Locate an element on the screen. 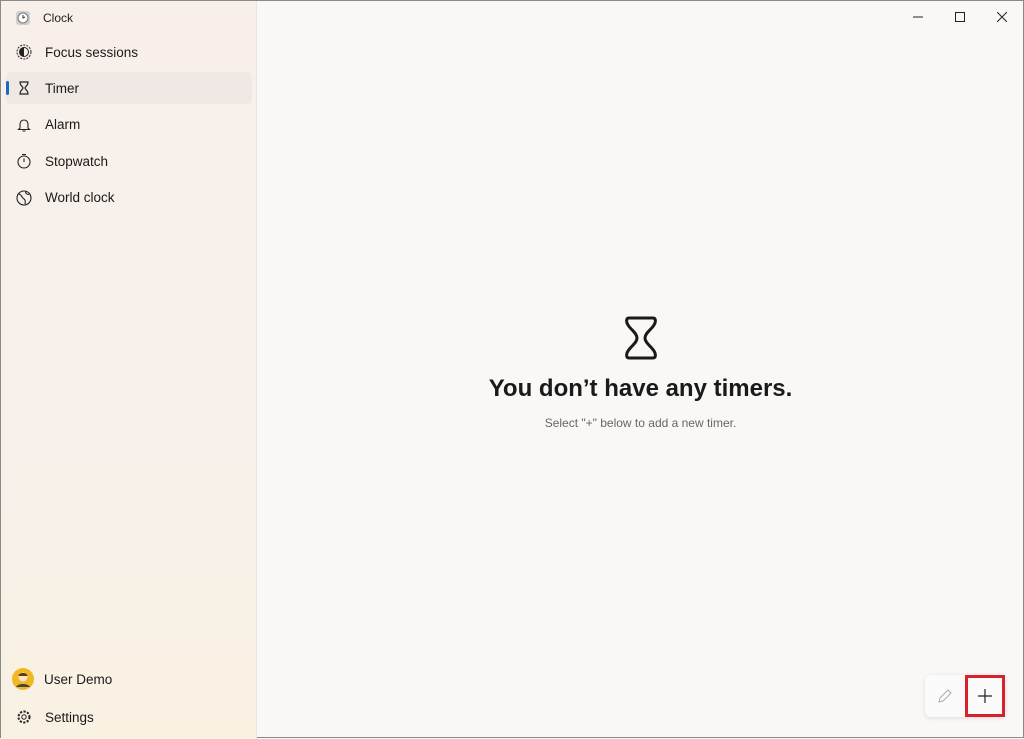 The width and height of the screenshot is (1024, 739). gear-icon is located at coordinates (24, 717).